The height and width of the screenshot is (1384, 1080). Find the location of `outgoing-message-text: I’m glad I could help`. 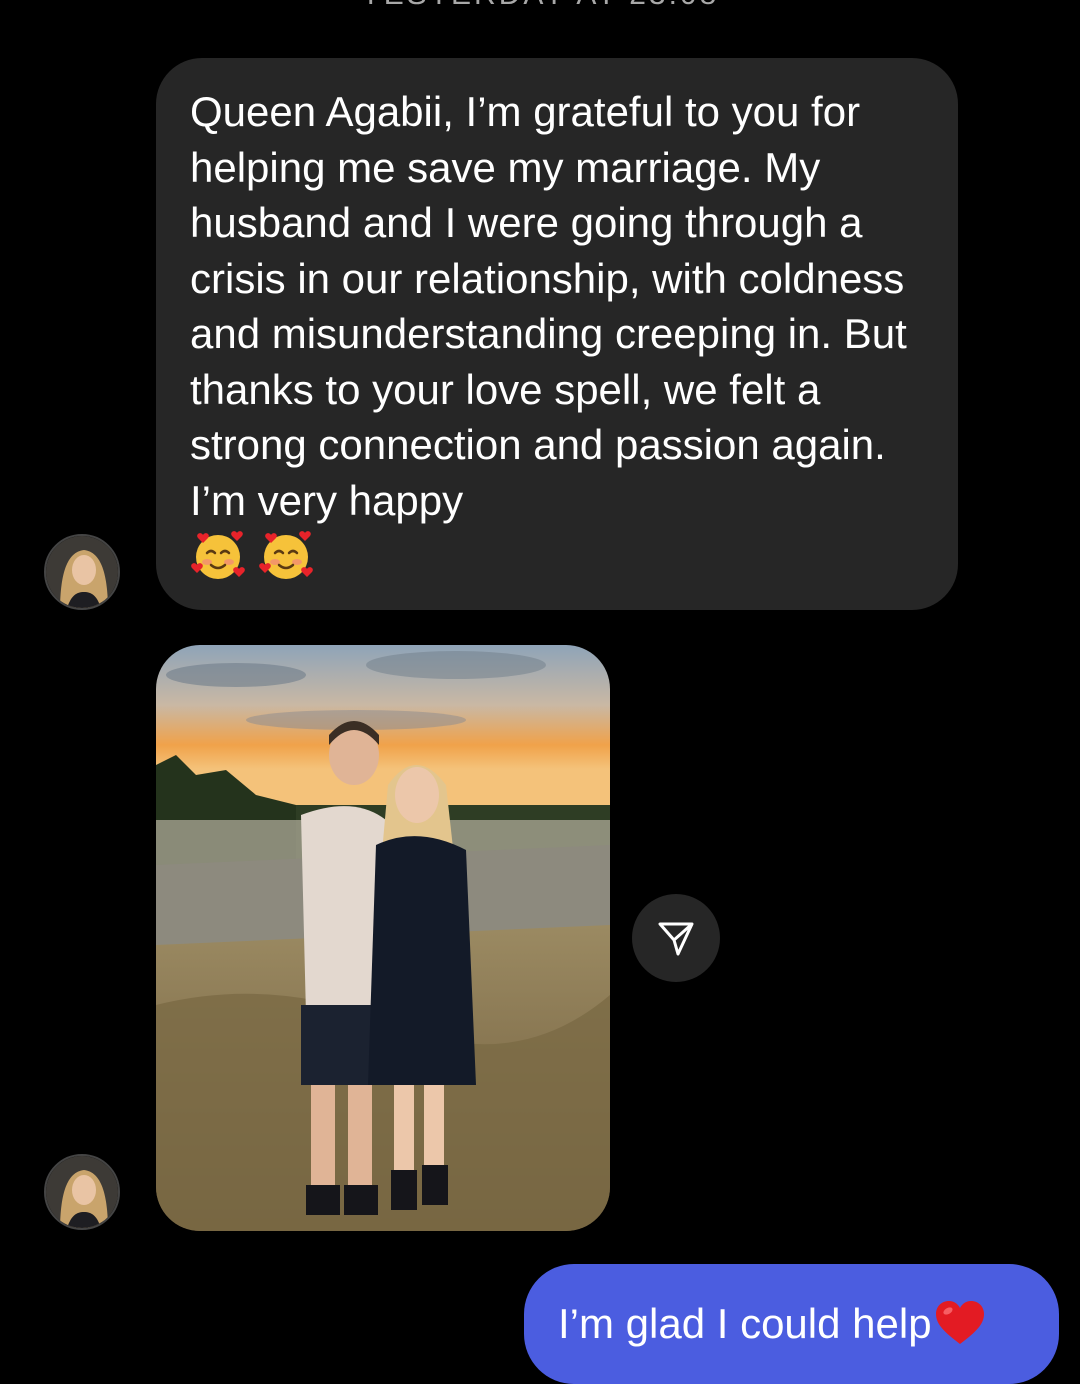

outgoing-message-text: I’m glad I could help is located at coordinates (745, 1323).